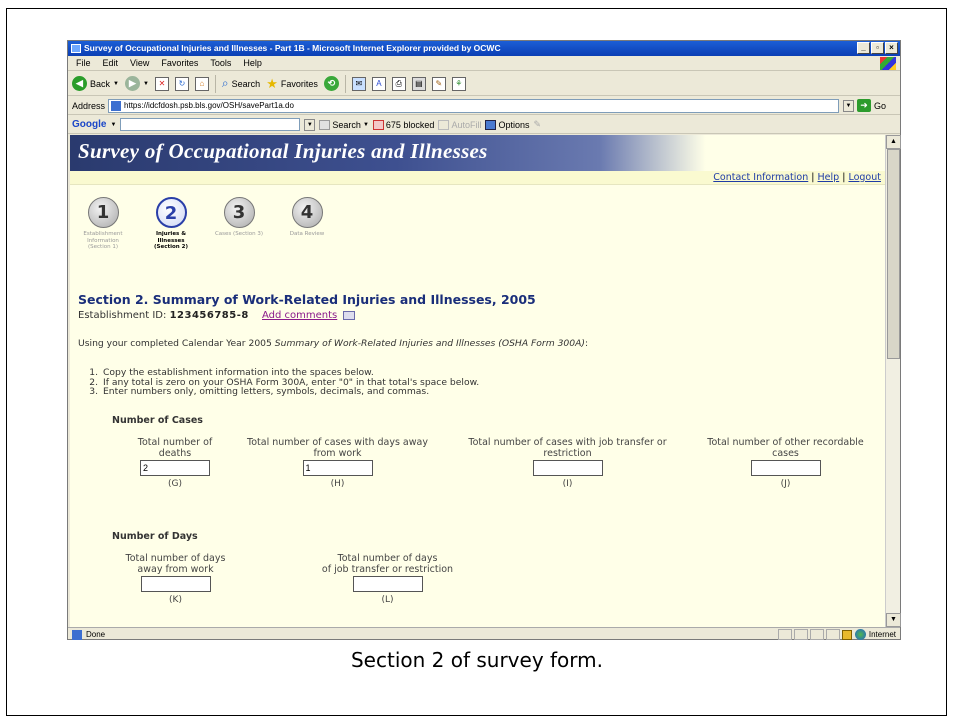 The width and height of the screenshot is (954, 721). What do you see at coordinates (387, 584) in the screenshot?
I see `days-job-transfer-input` at bounding box center [387, 584].